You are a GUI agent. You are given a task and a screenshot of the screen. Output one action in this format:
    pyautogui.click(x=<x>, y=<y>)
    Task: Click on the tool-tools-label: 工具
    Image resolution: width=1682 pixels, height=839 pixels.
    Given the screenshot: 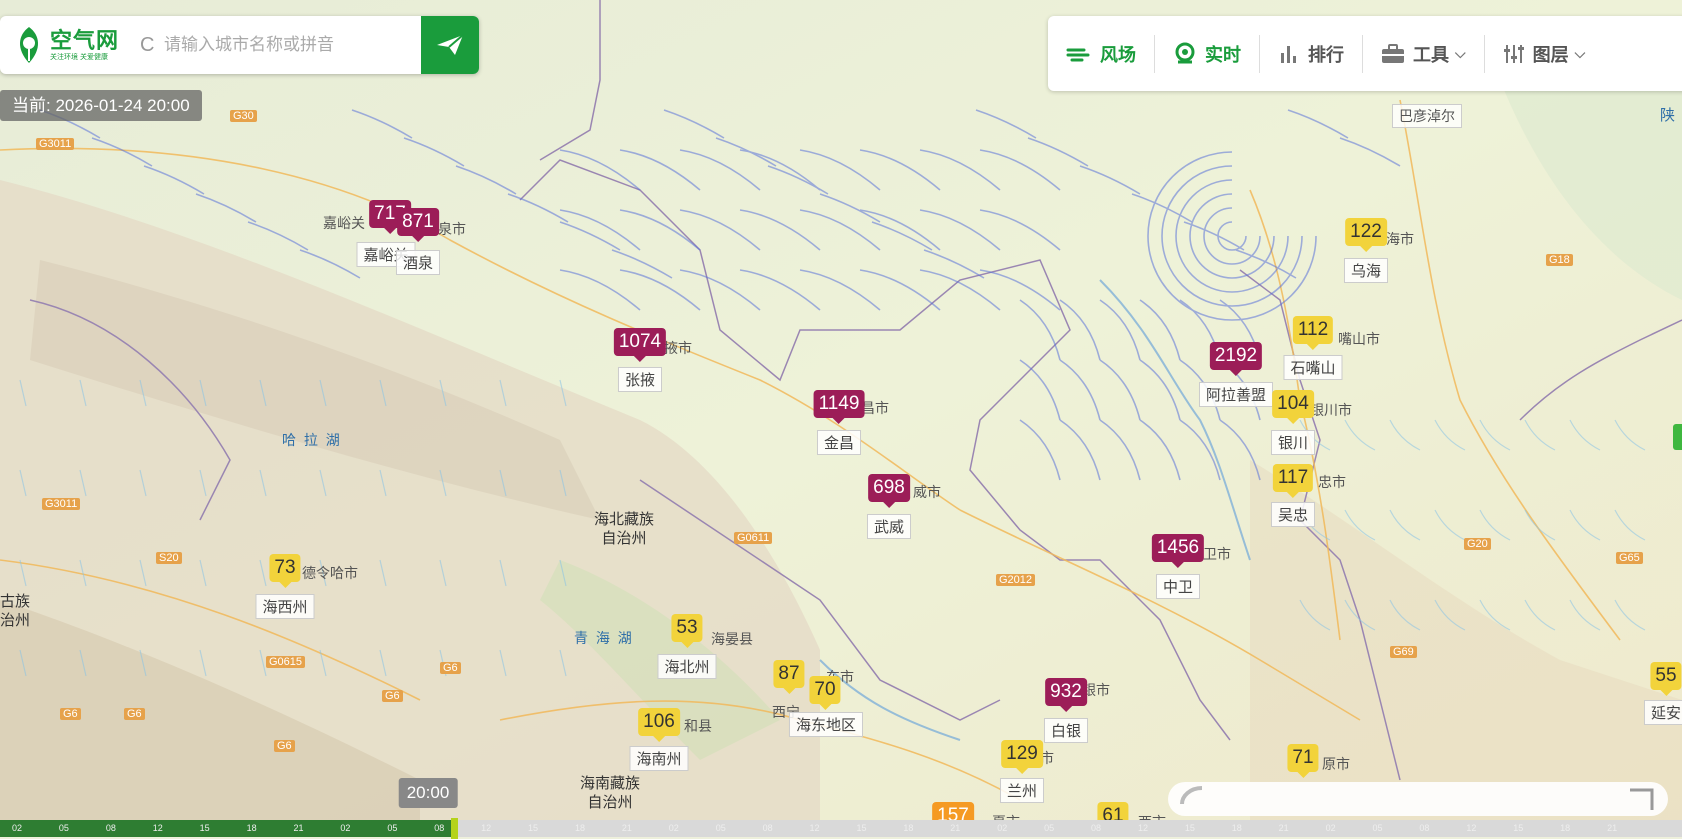 What is the action you would take?
    pyautogui.click(x=1431, y=54)
    